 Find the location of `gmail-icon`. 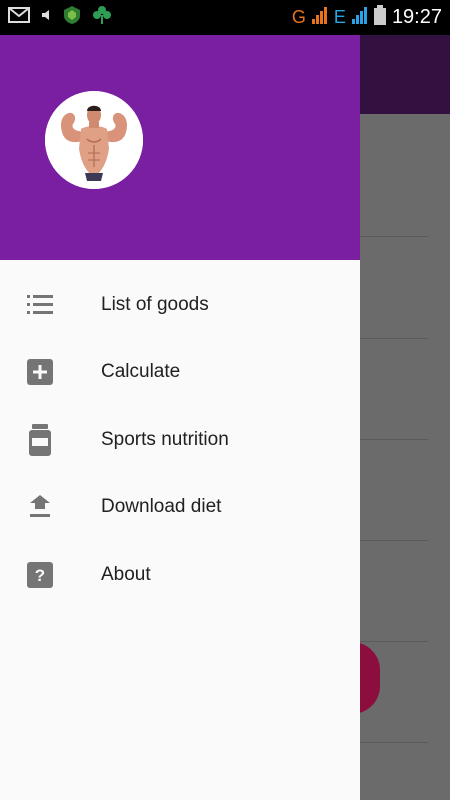

gmail-icon is located at coordinates (19, 17).